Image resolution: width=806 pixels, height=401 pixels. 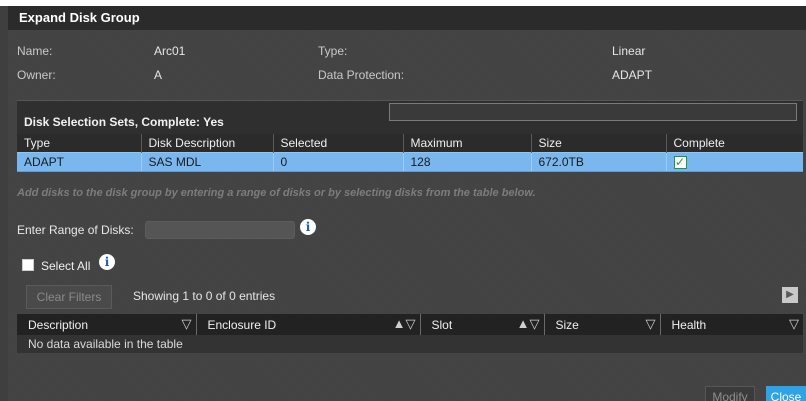 I want to click on col-slot: Slot ▲▽, so click(x=482, y=324).